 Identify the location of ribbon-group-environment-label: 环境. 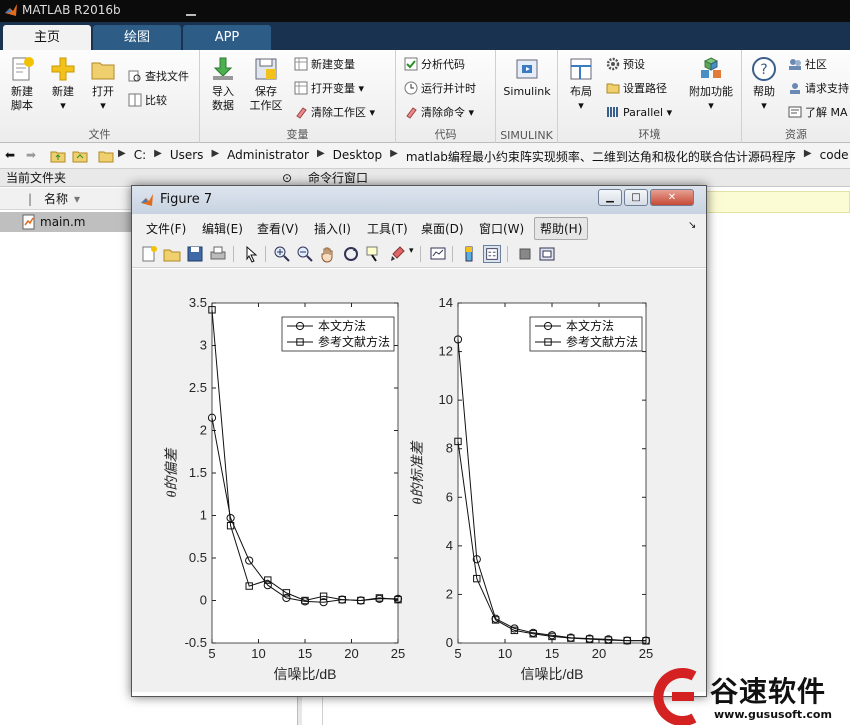
(649, 134).